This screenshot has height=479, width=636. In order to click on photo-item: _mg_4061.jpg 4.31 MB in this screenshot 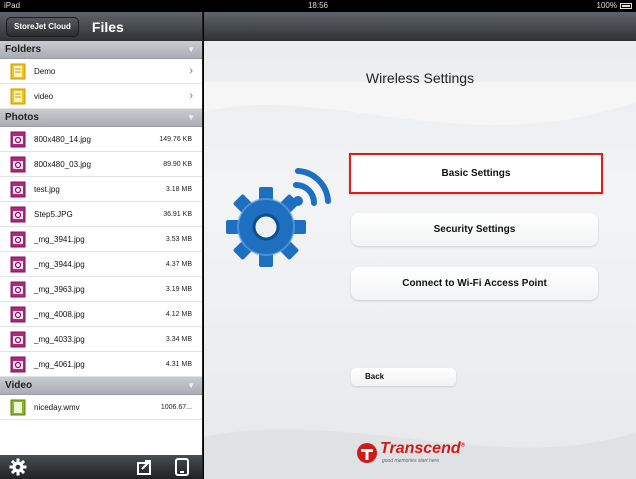, I will do `click(101, 364)`.